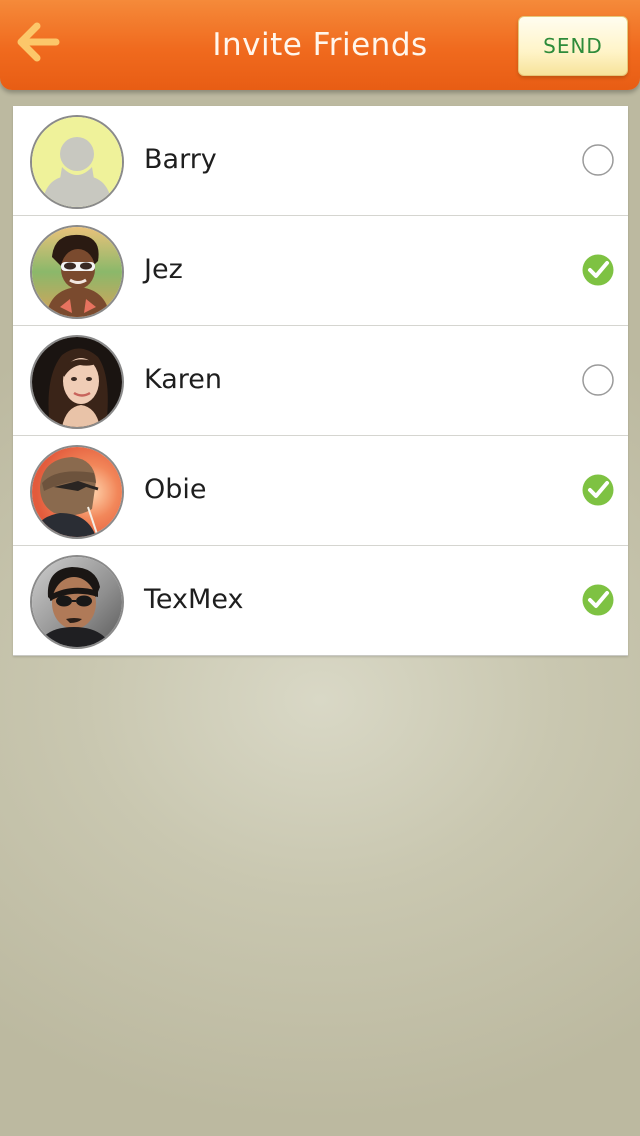 The width and height of the screenshot is (640, 1136). Describe the element at coordinates (194, 599) in the screenshot. I see `friend-name: TexMex` at that location.